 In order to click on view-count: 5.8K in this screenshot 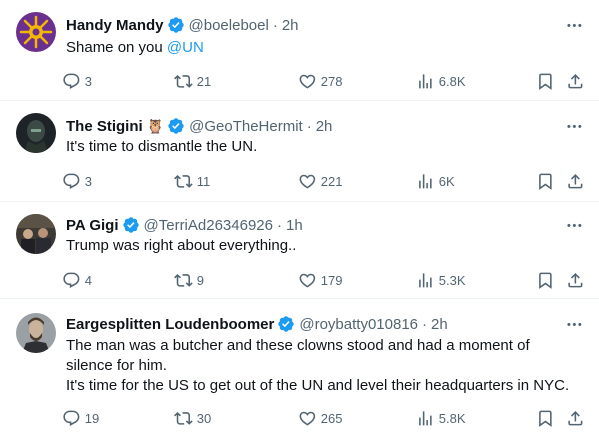, I will do `click(452, 418)`.